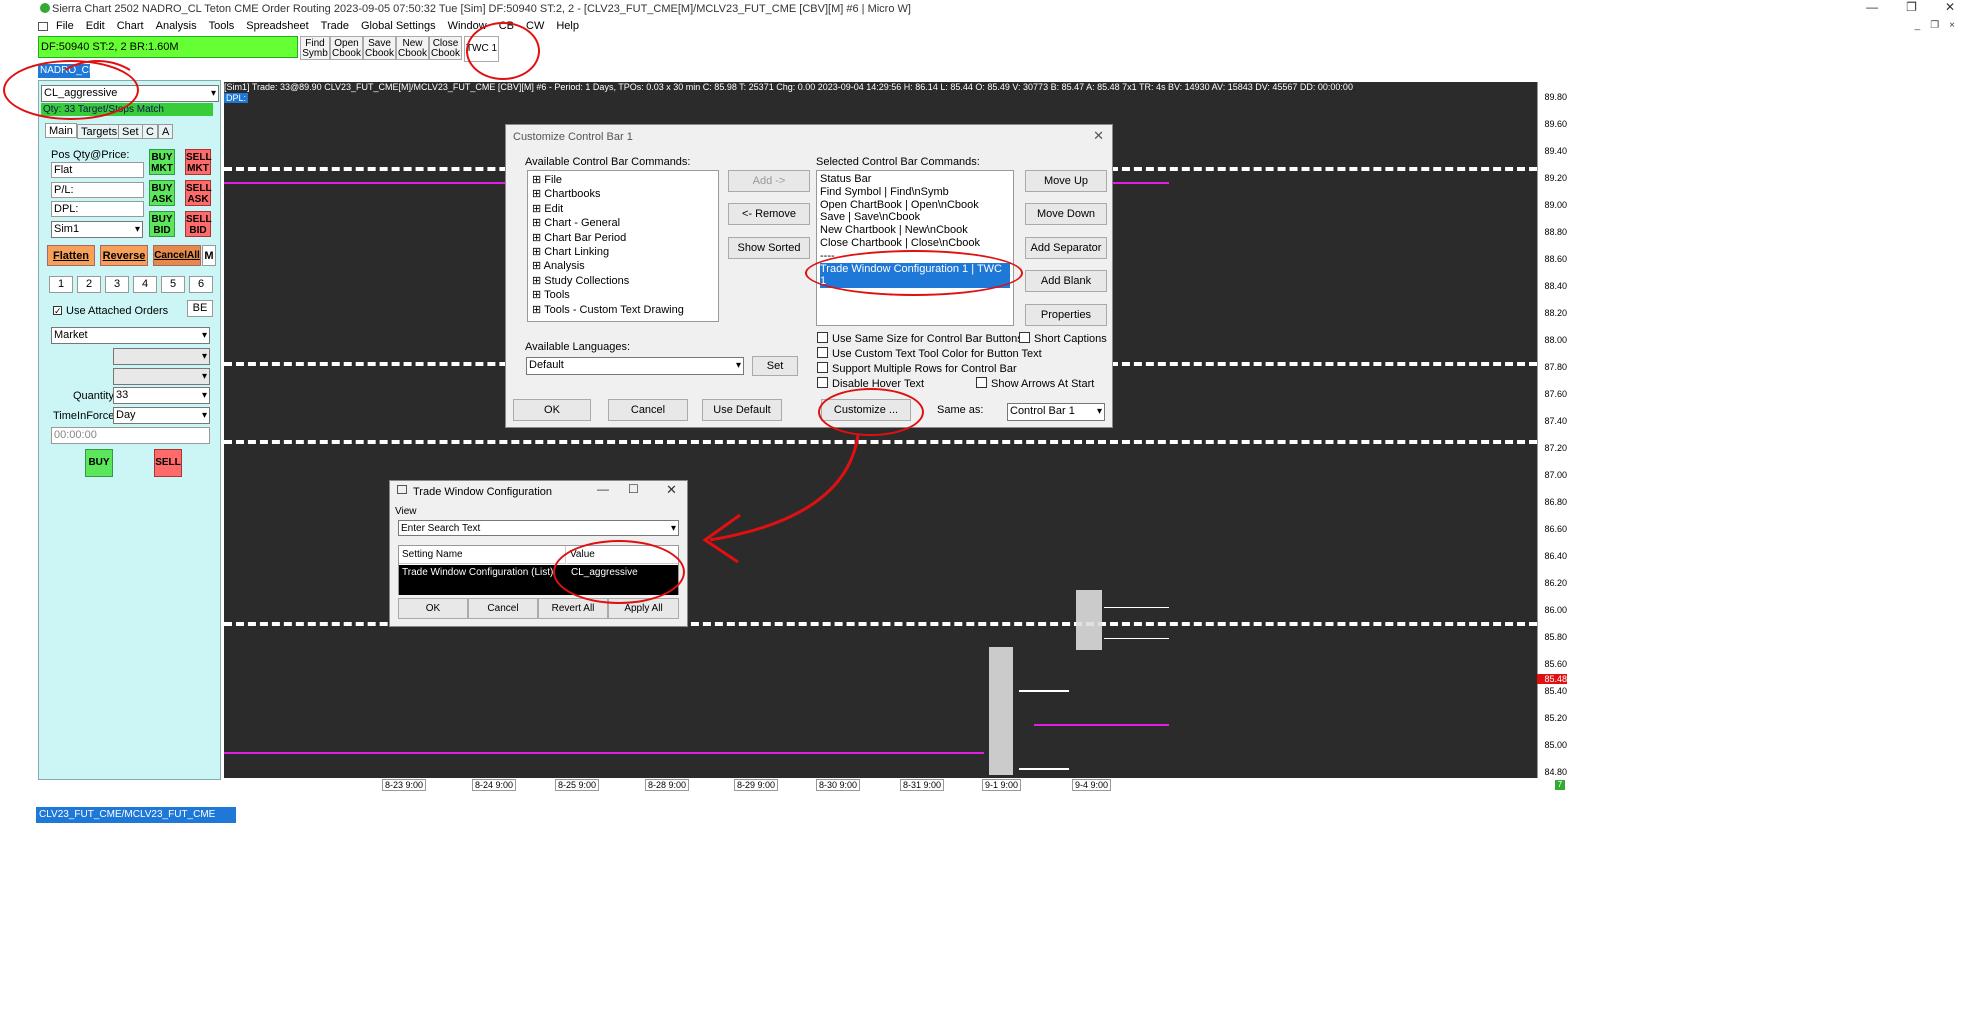  Describe the element at coordinates (346, 48) in the screenshot. I see `open-chartbook-button: Open Cbook` at that location.